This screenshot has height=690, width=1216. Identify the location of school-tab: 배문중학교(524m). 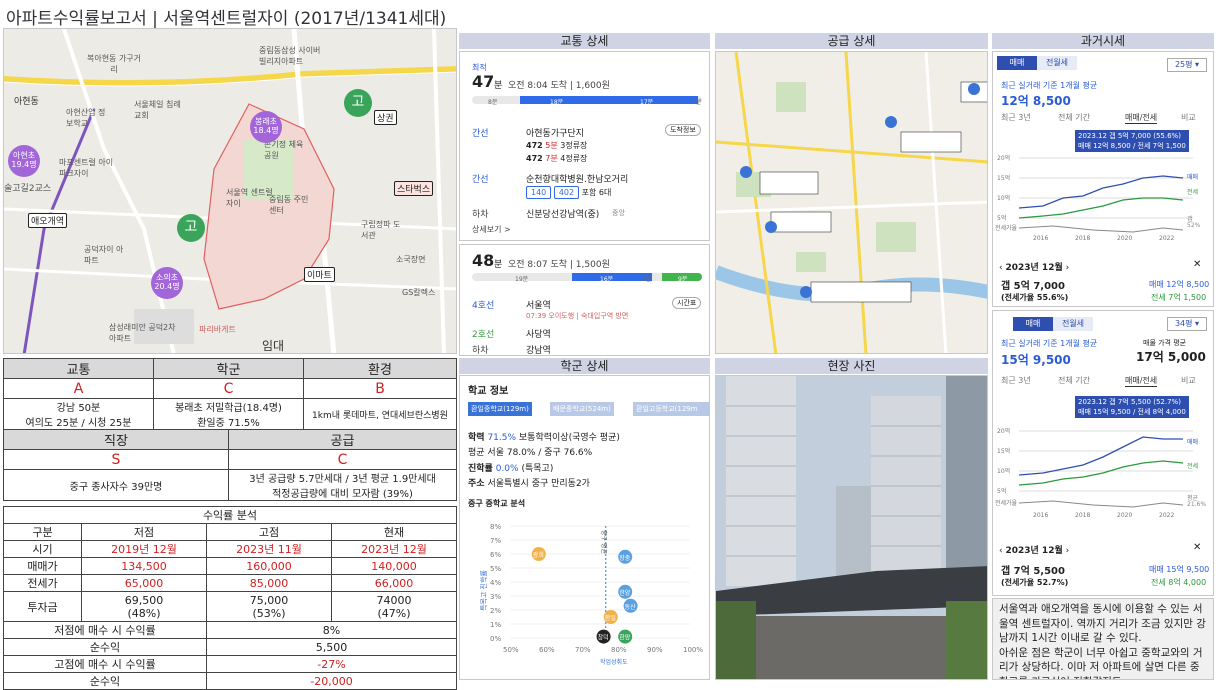
(582, 409).